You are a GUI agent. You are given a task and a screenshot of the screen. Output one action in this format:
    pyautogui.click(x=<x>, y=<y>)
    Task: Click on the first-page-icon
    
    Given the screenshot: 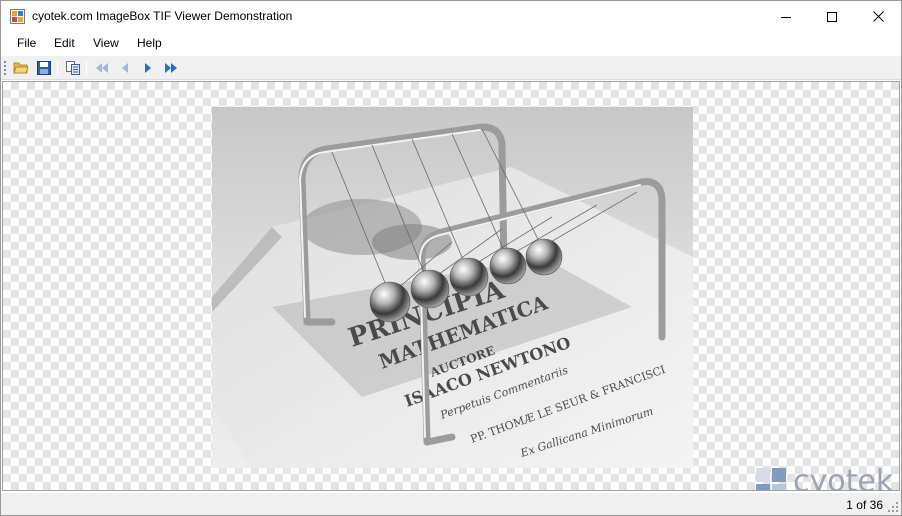 What is the action you would take?
    pyautogui.click(x=102, y=68)
    